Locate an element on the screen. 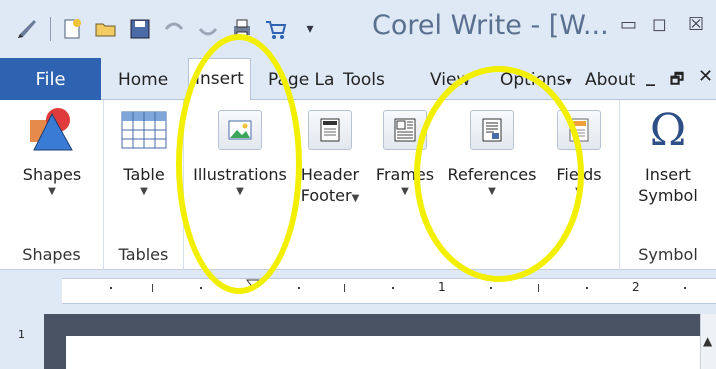  header-footer-icon is located at coordinates (330, 130).